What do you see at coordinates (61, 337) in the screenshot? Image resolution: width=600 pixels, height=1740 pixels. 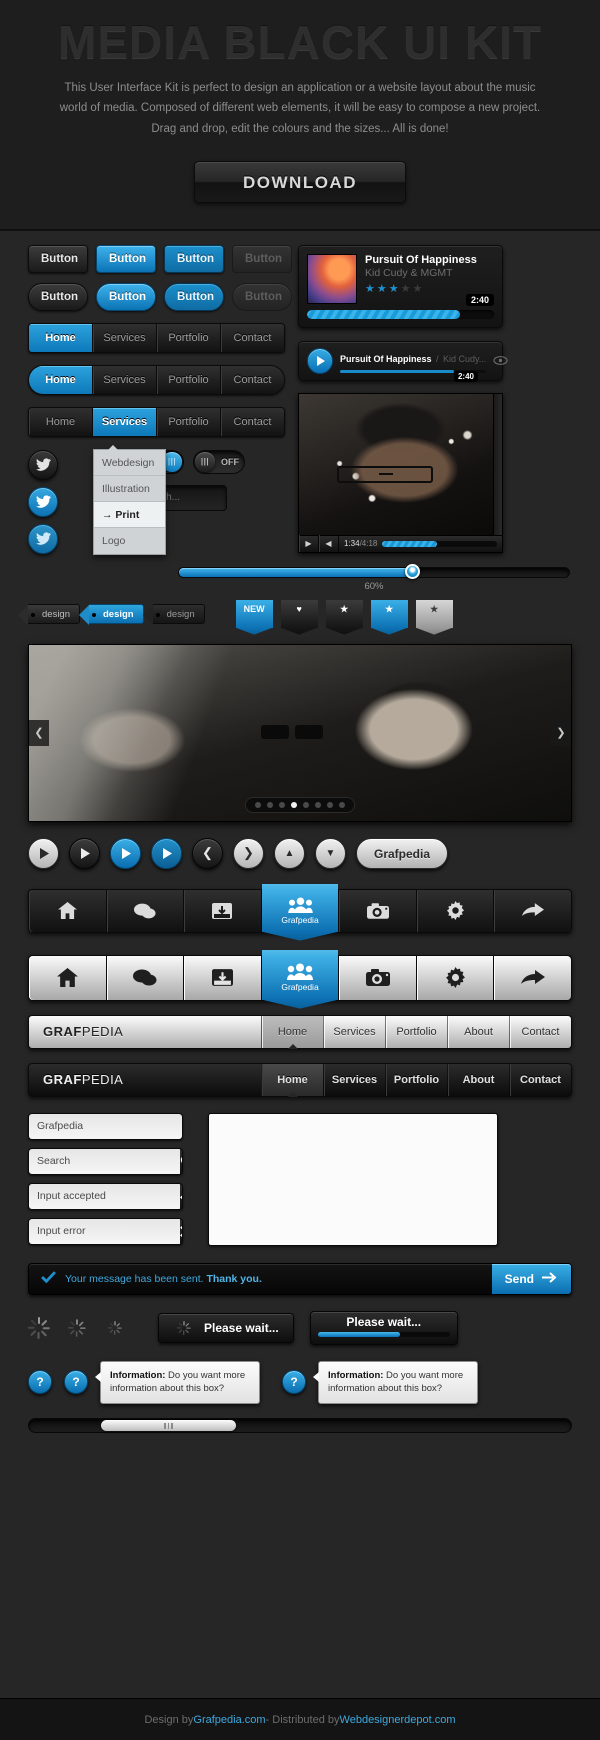 I see `nav-item-home: Home` at bounding box center [61, 337].